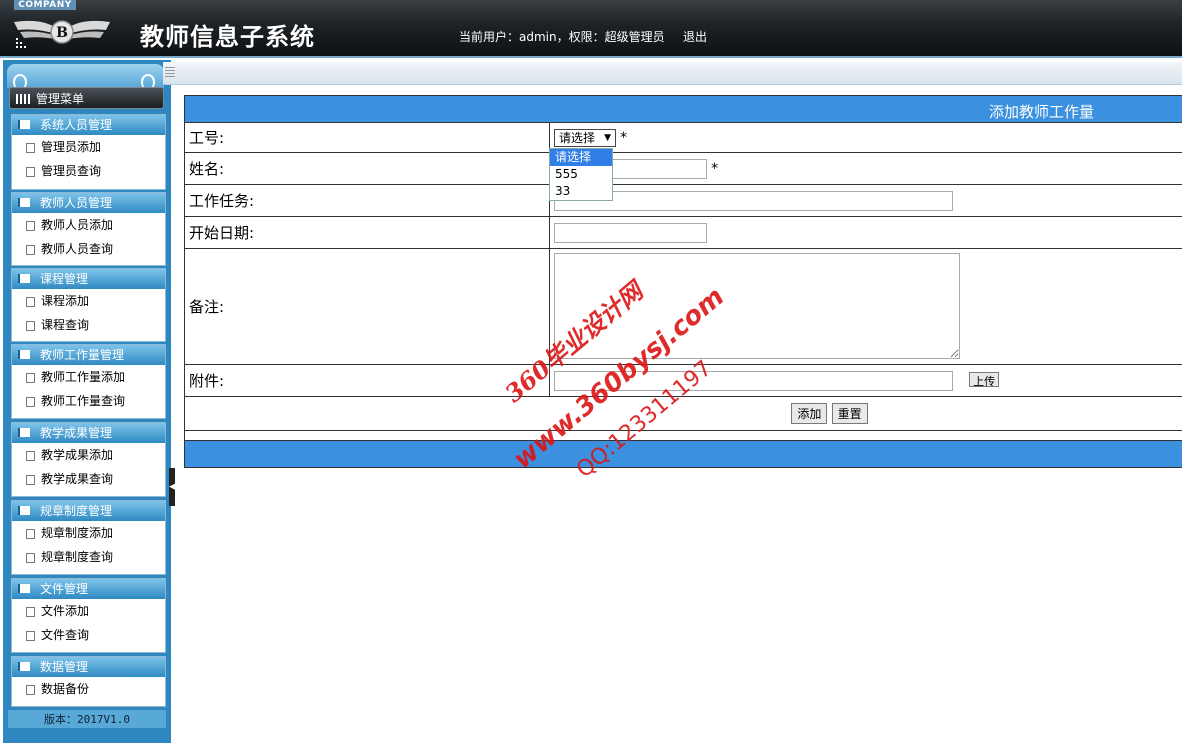 This screenshot has width=1182, height=743. Describe the element at coordinates (581, 191) in the screenshot. I see `dropdown-option: 33` at that location.